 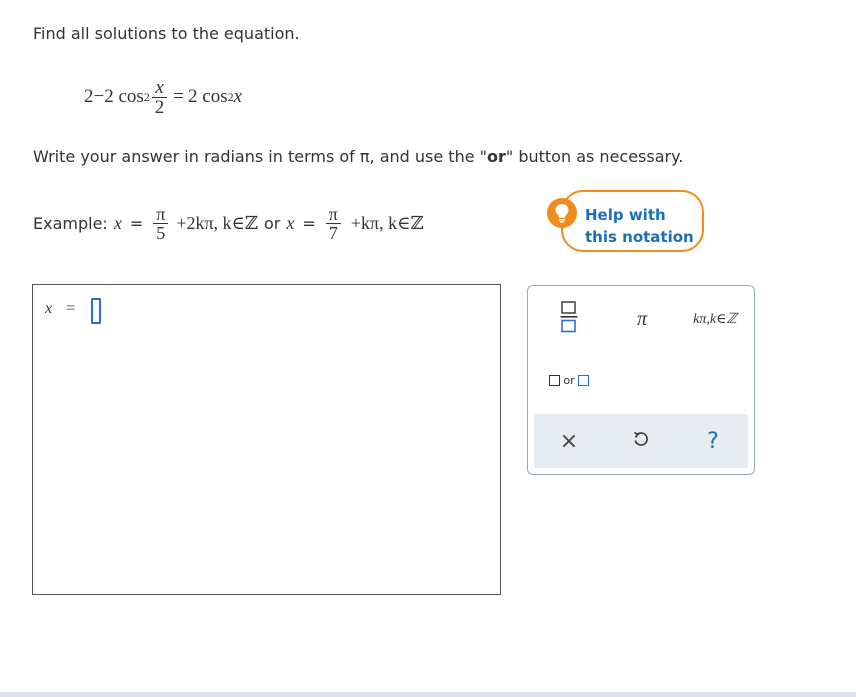 What do you see at coordinates (715, 319) in the screenshot?
I see `kpi-integer-button: kπ,k∈ℤ` at bounding box center [715, 319].